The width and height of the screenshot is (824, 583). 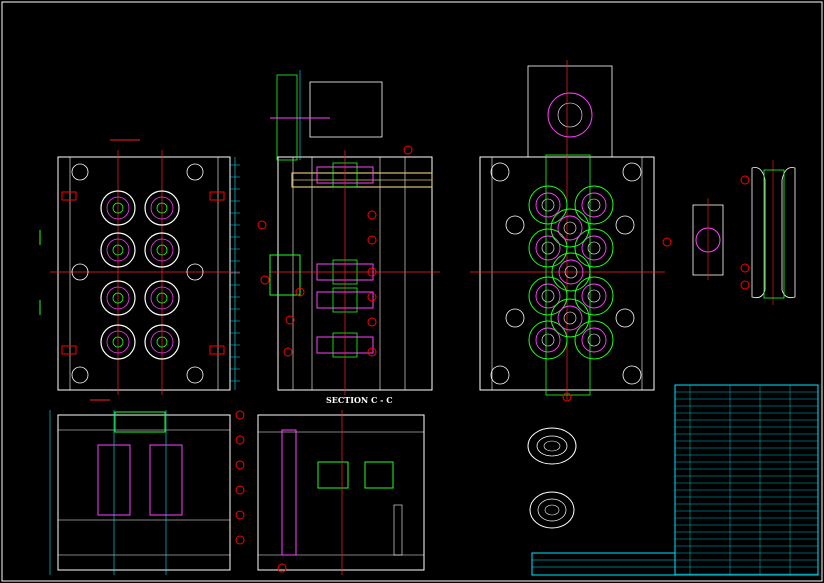 What do you see at coordinates (341, 492) in the screenshot?
I see `elevation-view-center` at bounding box center [341, 492].